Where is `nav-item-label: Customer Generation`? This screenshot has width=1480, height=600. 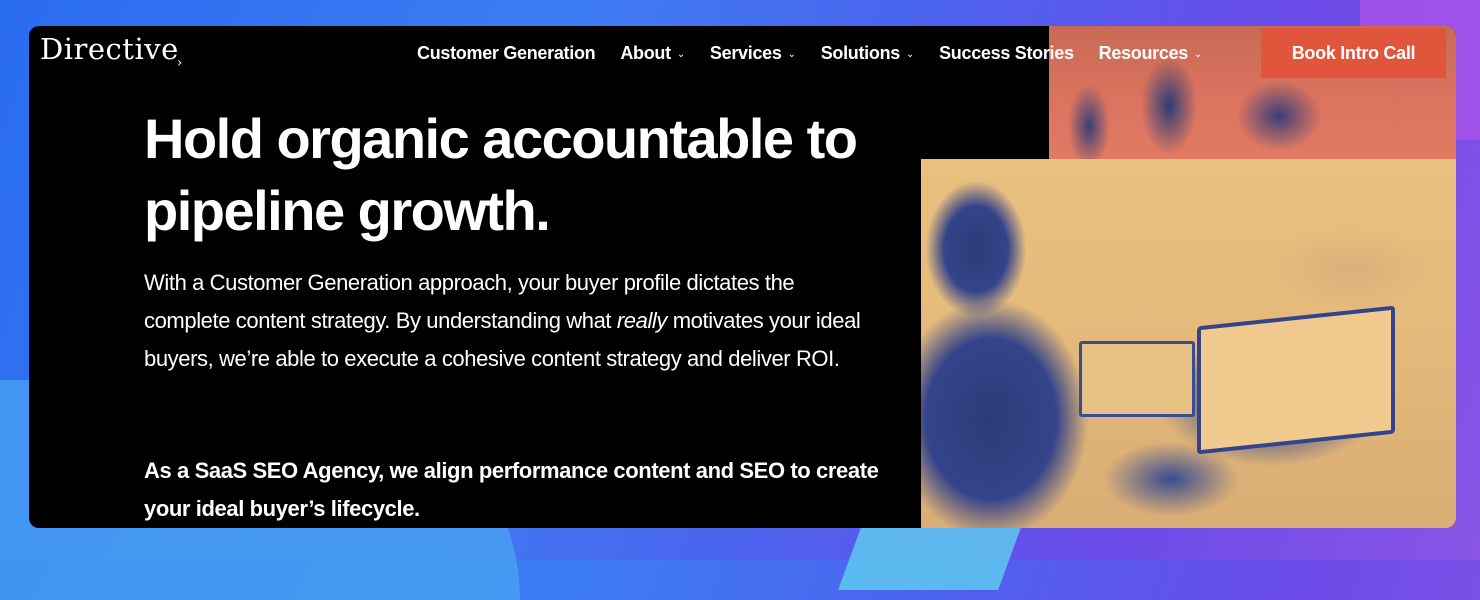
nav-item-label: Customer Generation is located at coordinates (506, 53).